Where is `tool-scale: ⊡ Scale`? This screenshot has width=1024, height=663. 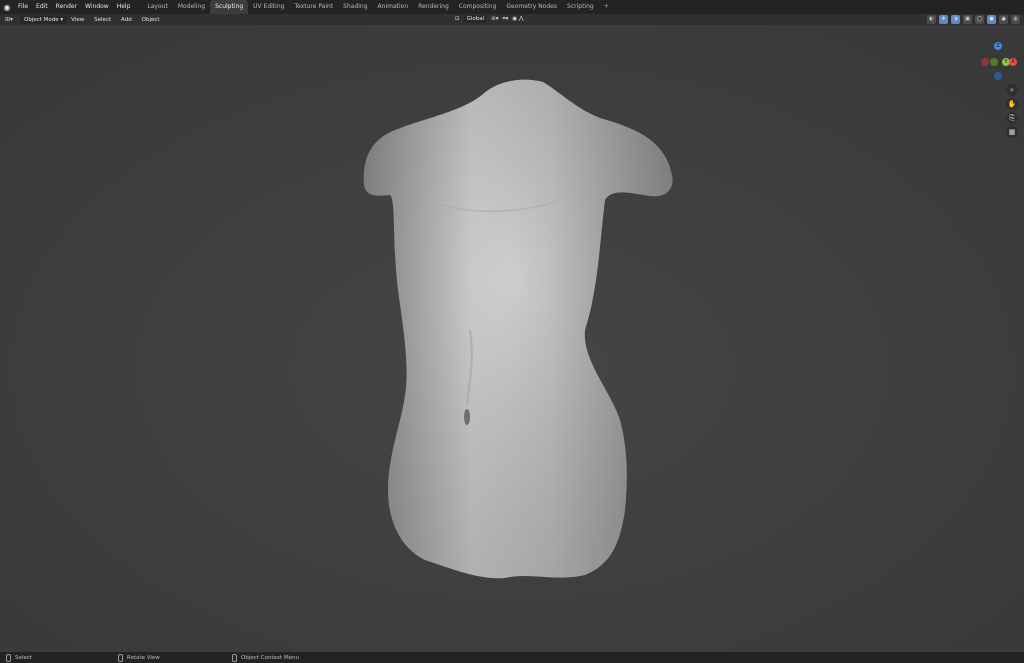 tool-scale: ⊡ Scale is located at coordinates (57, 115).